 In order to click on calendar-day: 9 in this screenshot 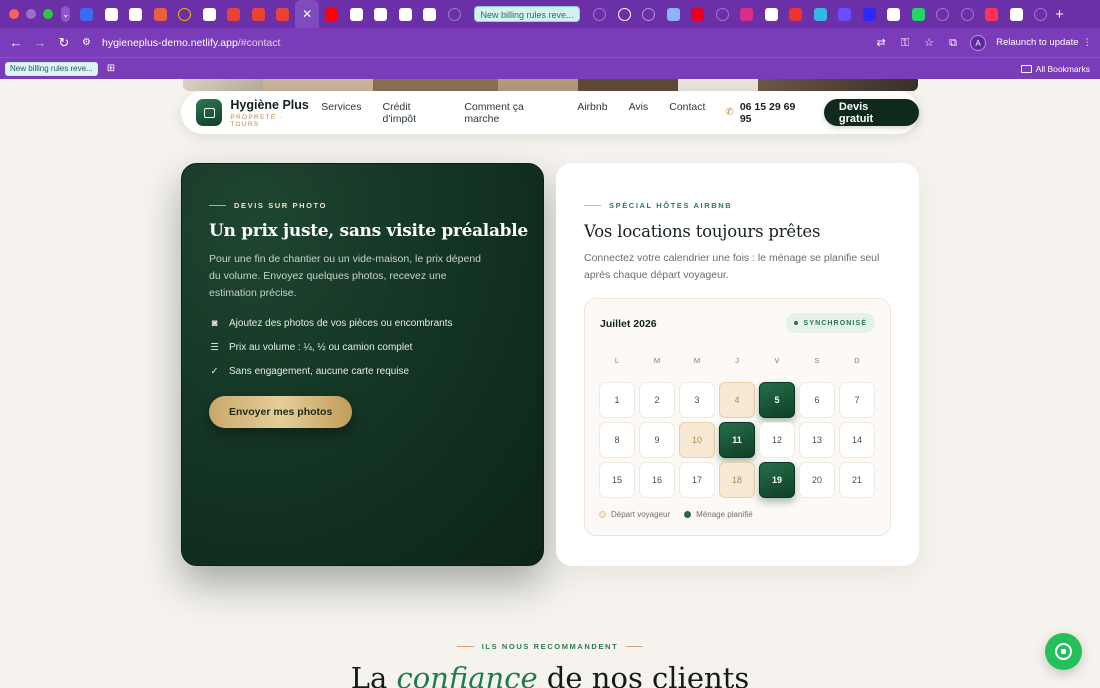, I will do `click(657, 440)`.